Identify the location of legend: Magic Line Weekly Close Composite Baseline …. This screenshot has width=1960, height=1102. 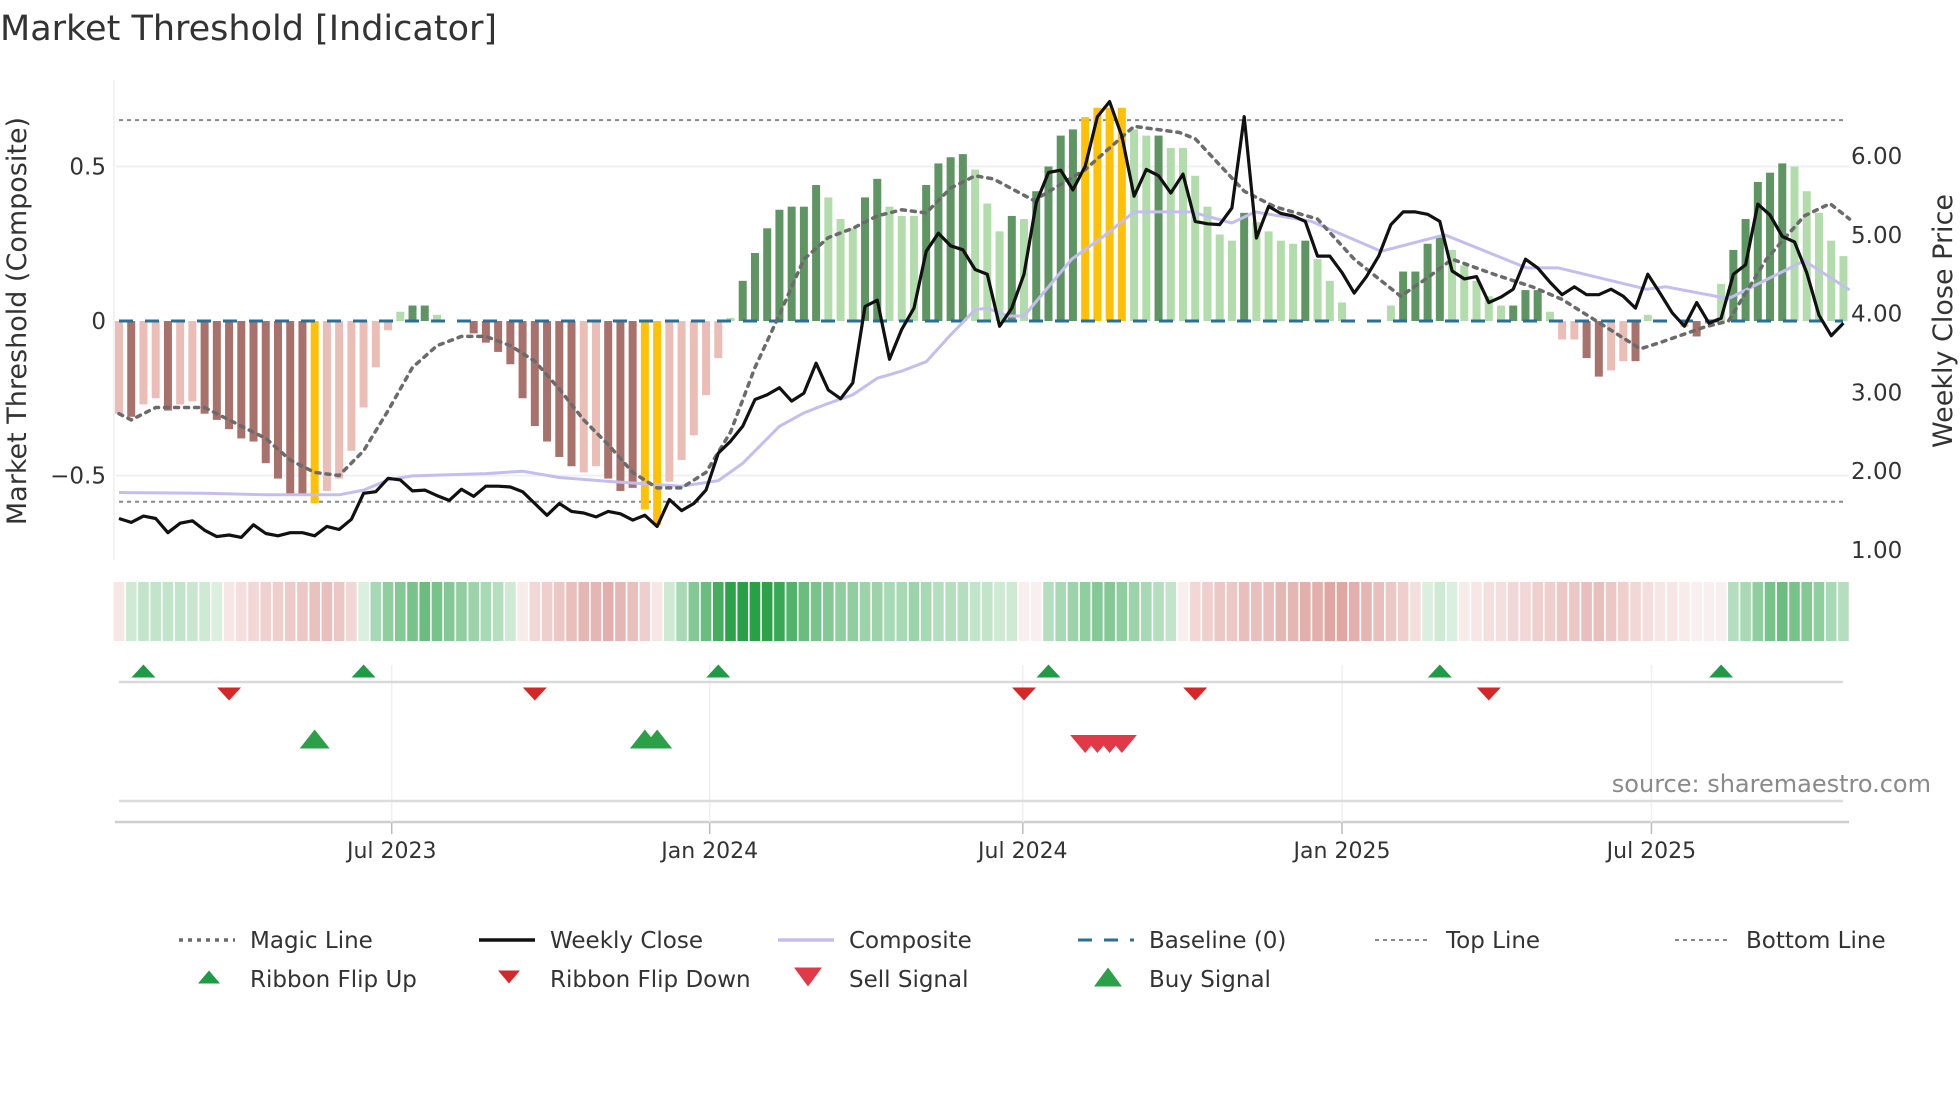
(1032, 960).